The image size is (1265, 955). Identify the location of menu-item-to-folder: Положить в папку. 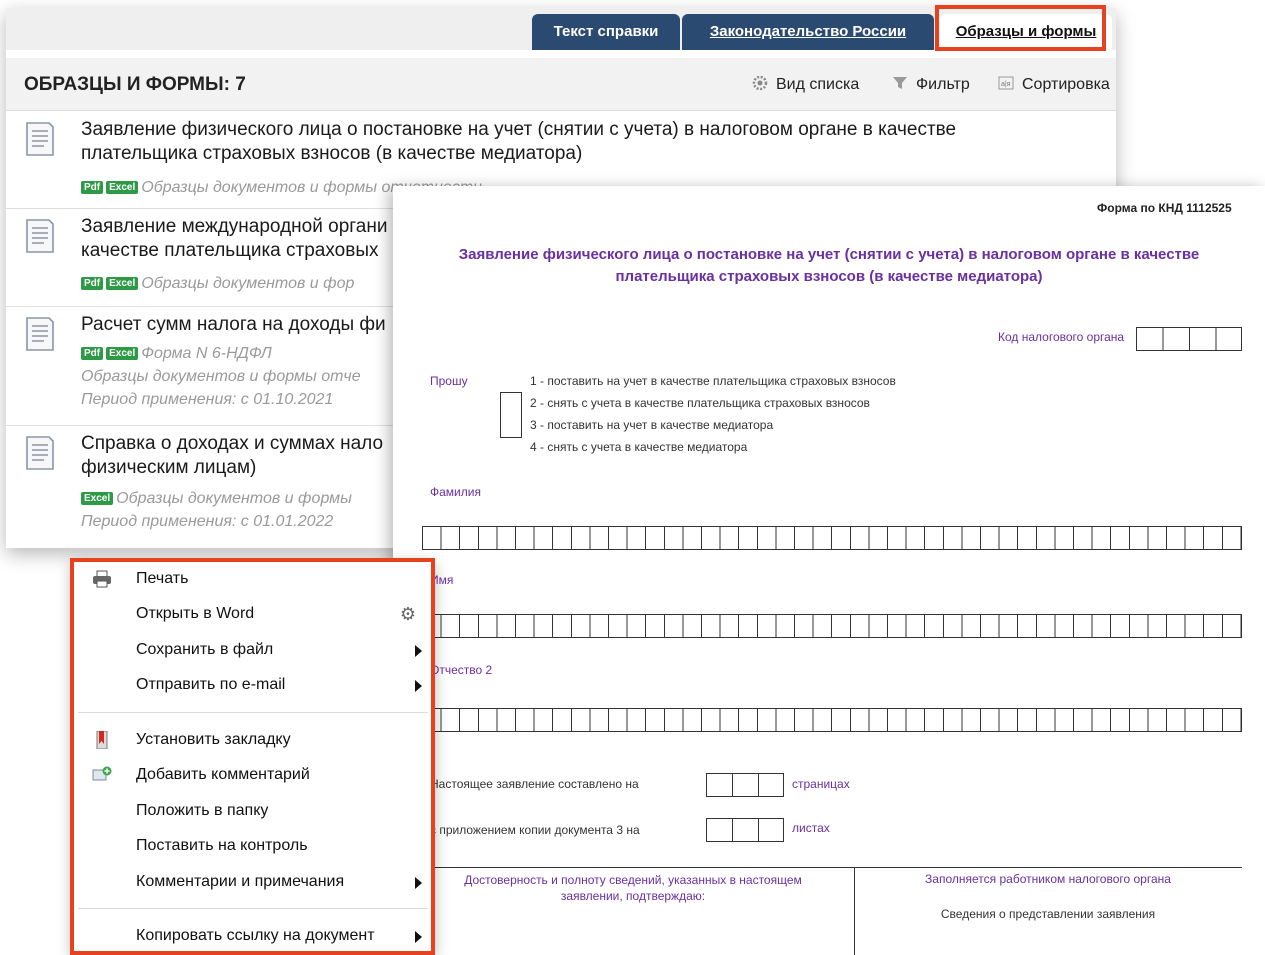
(253, 811).